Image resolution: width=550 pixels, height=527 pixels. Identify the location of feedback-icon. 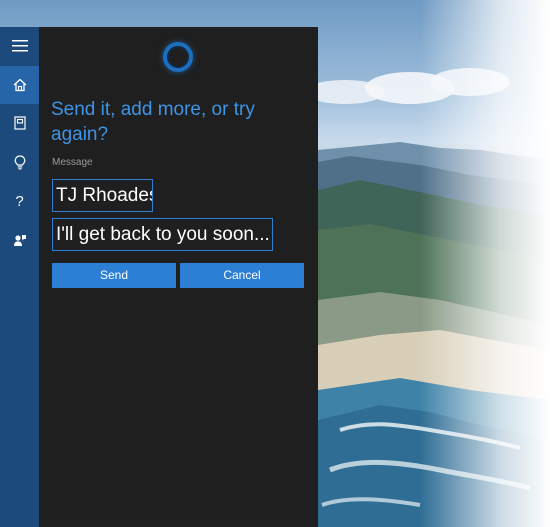
(19, 240).